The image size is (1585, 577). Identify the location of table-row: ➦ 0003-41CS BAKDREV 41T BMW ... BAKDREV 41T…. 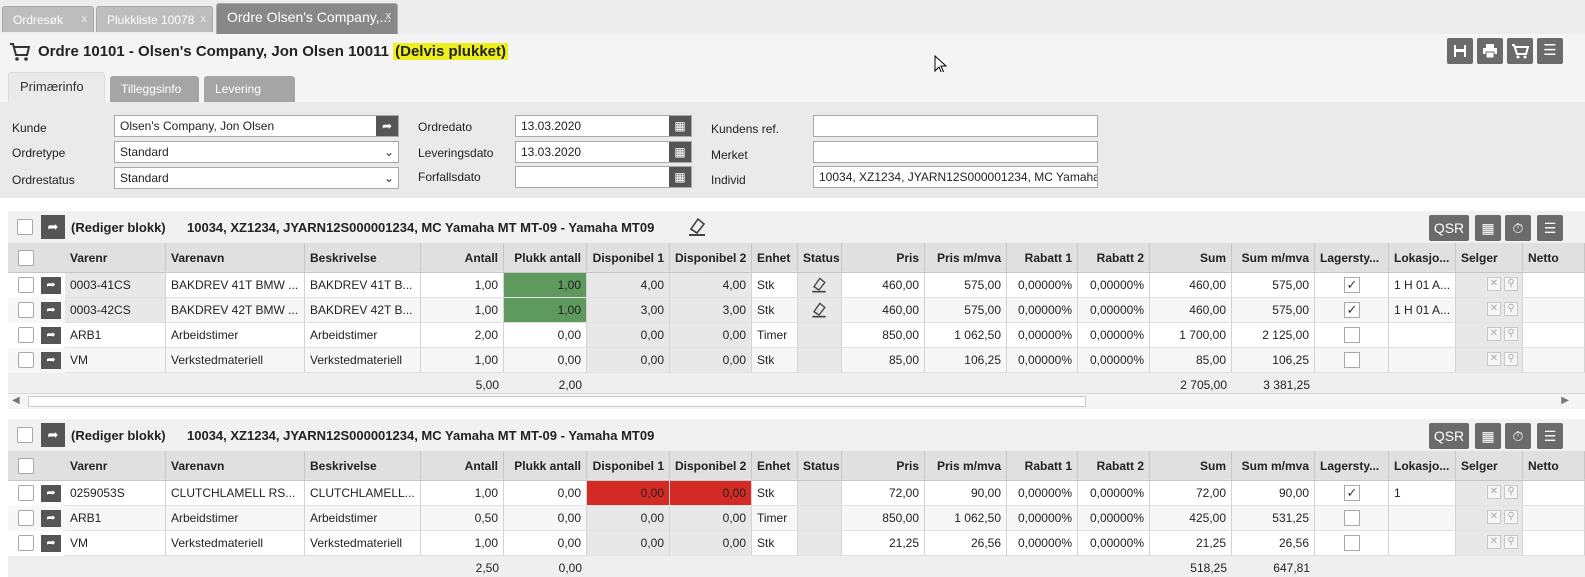
(796, 285).